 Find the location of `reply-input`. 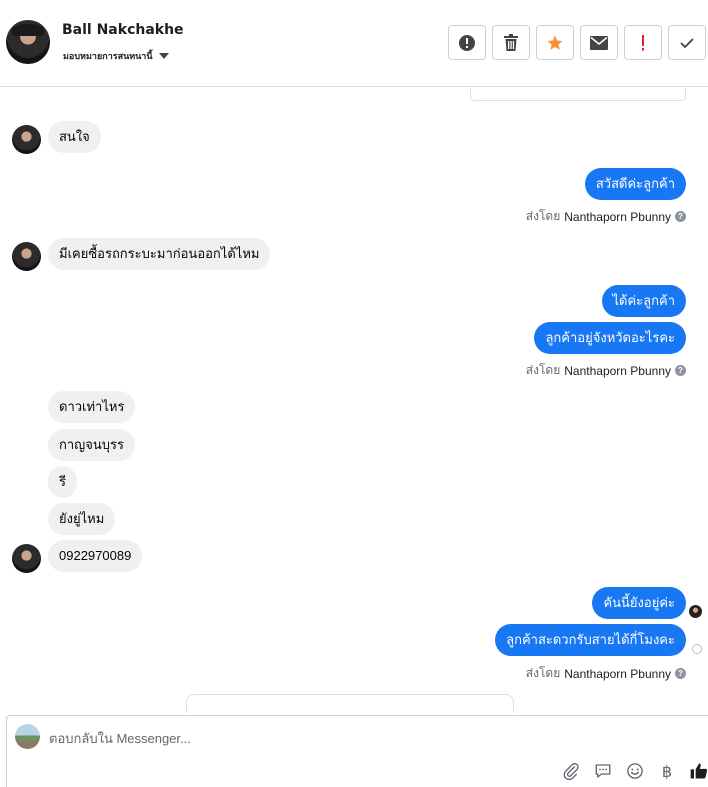

reply-input is located at coordinates (299, 738).